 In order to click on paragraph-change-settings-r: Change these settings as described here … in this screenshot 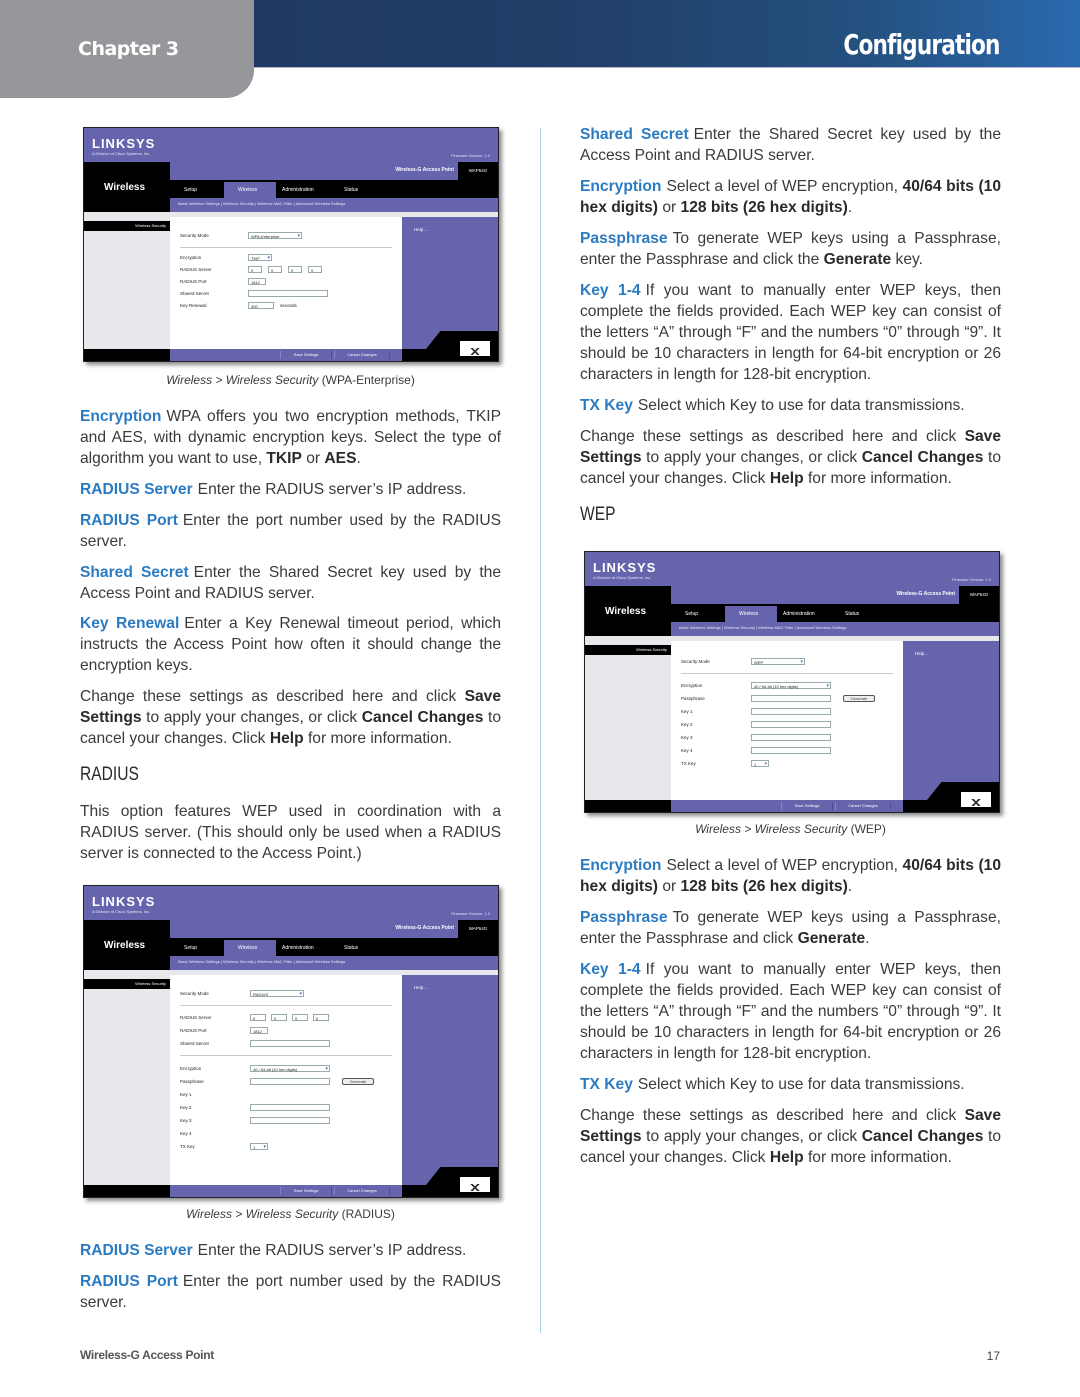, I will do `click(790, 457)`.